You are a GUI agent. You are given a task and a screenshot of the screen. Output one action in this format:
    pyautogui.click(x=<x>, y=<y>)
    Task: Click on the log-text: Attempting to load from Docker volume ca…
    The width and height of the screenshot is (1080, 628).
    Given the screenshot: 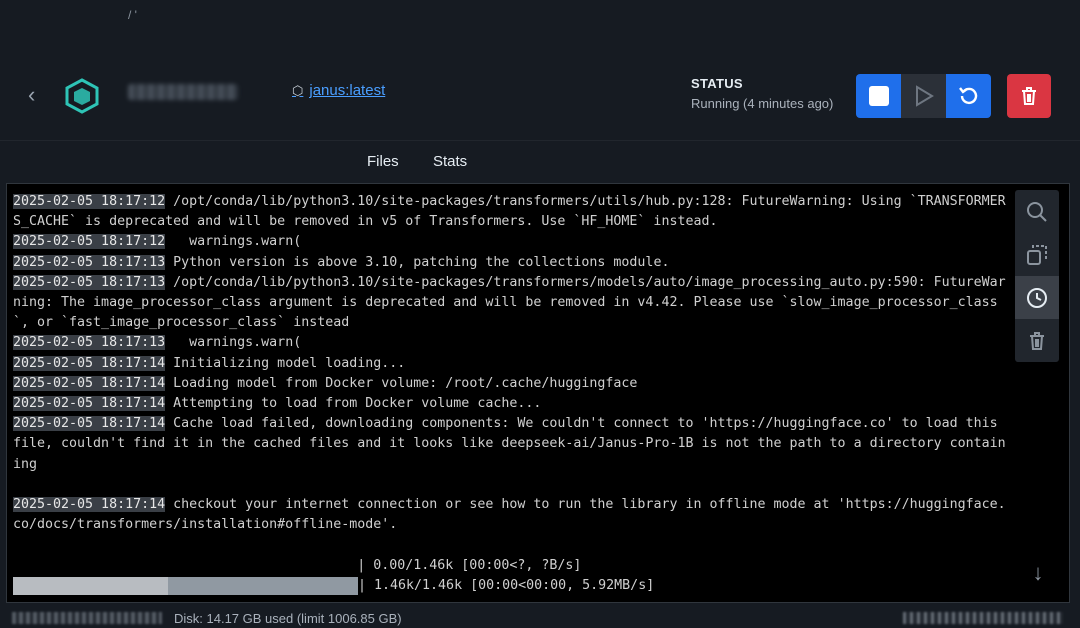 What is the action you would take?
    pyautogui.click(x=353, y=404)
    